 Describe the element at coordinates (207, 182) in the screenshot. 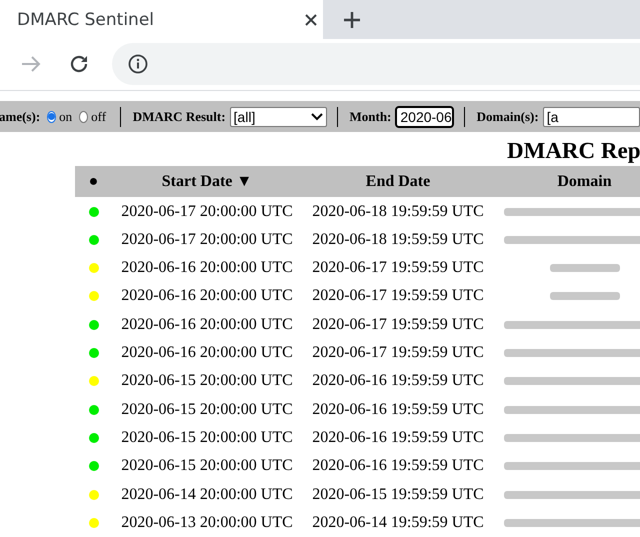

I see `column-header: Start Date ▼` at that location.